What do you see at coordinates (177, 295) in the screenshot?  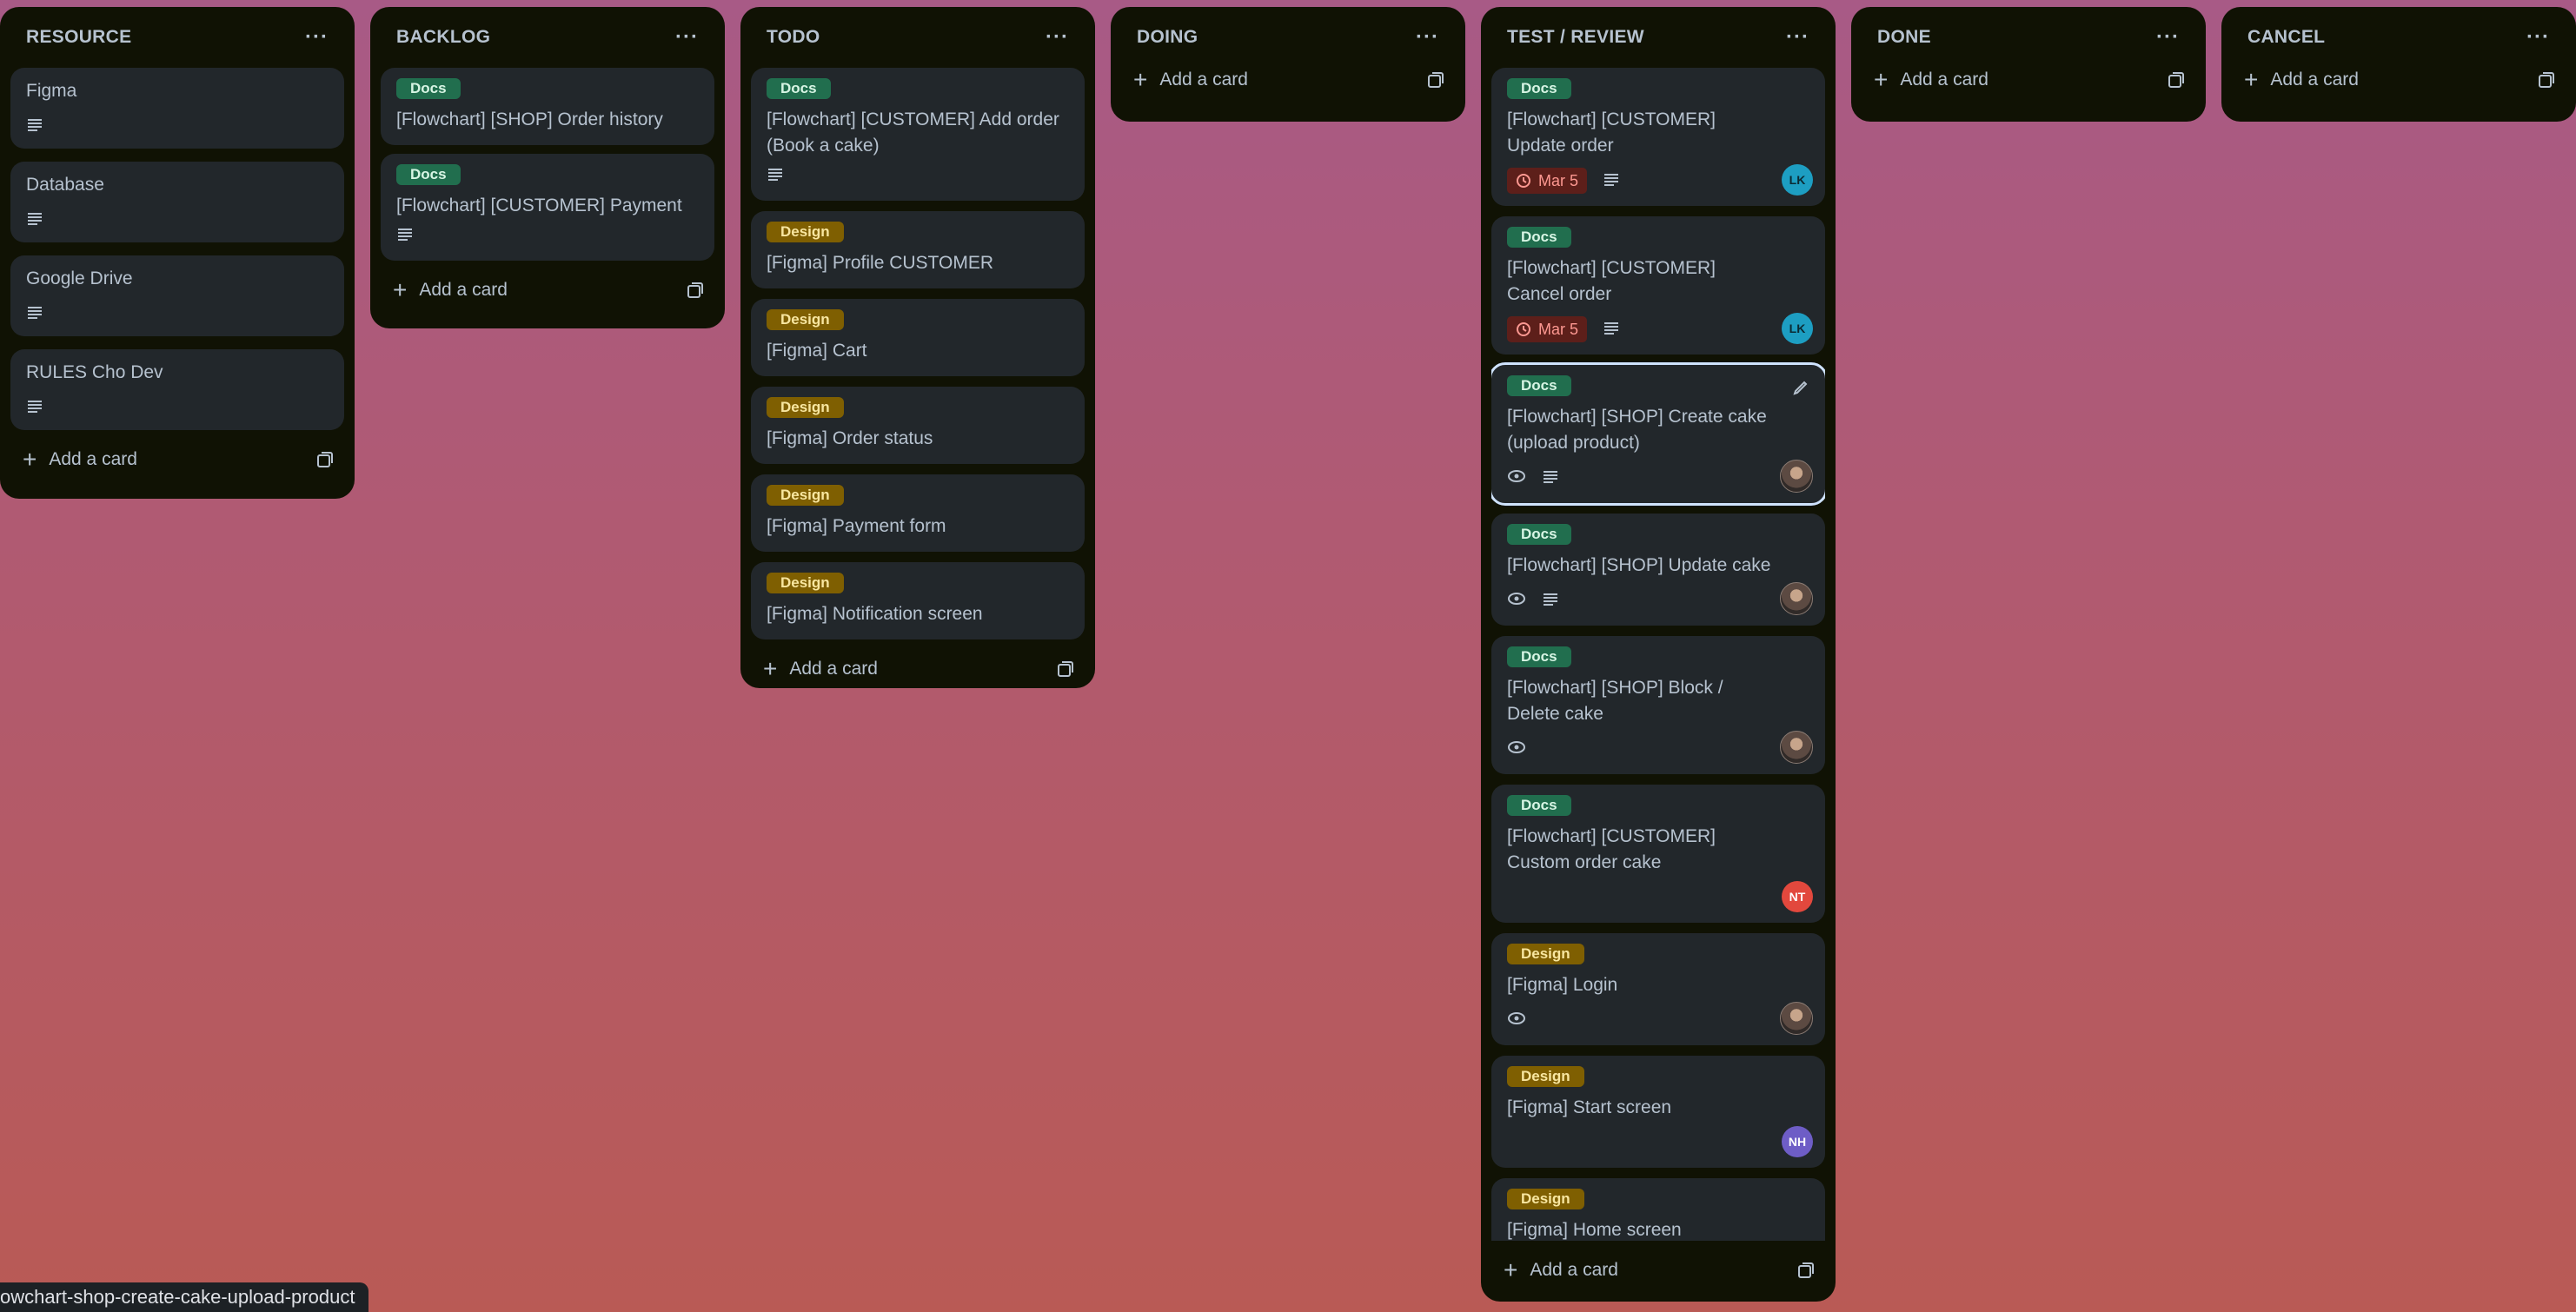 I see `card: Google Drive` at bounding box center [177, 295].